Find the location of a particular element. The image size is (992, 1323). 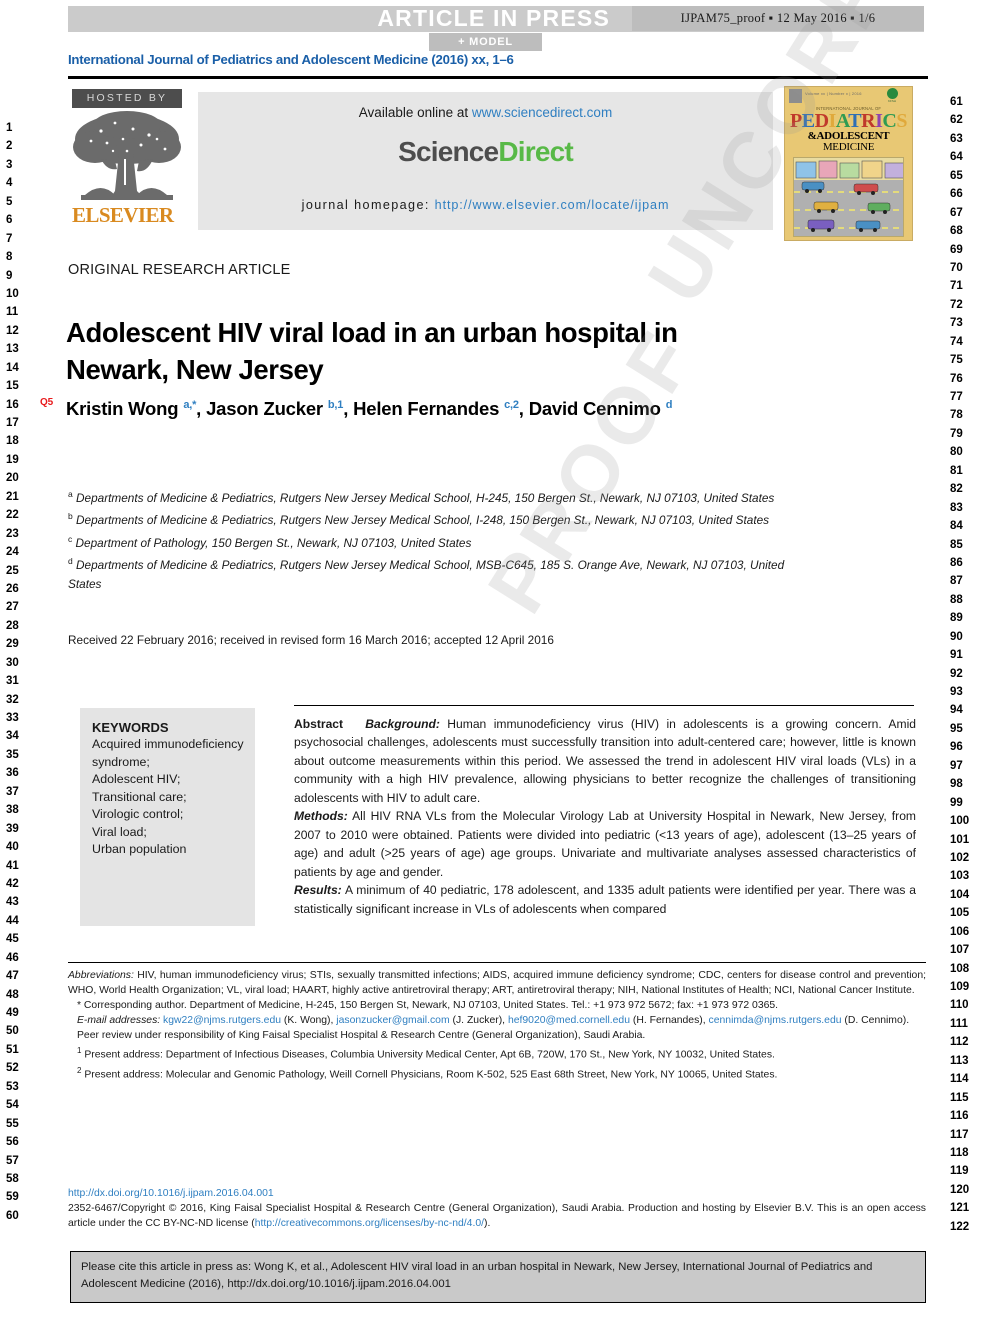

keyword-item: Viral load; is located at coordinates (119, 831).